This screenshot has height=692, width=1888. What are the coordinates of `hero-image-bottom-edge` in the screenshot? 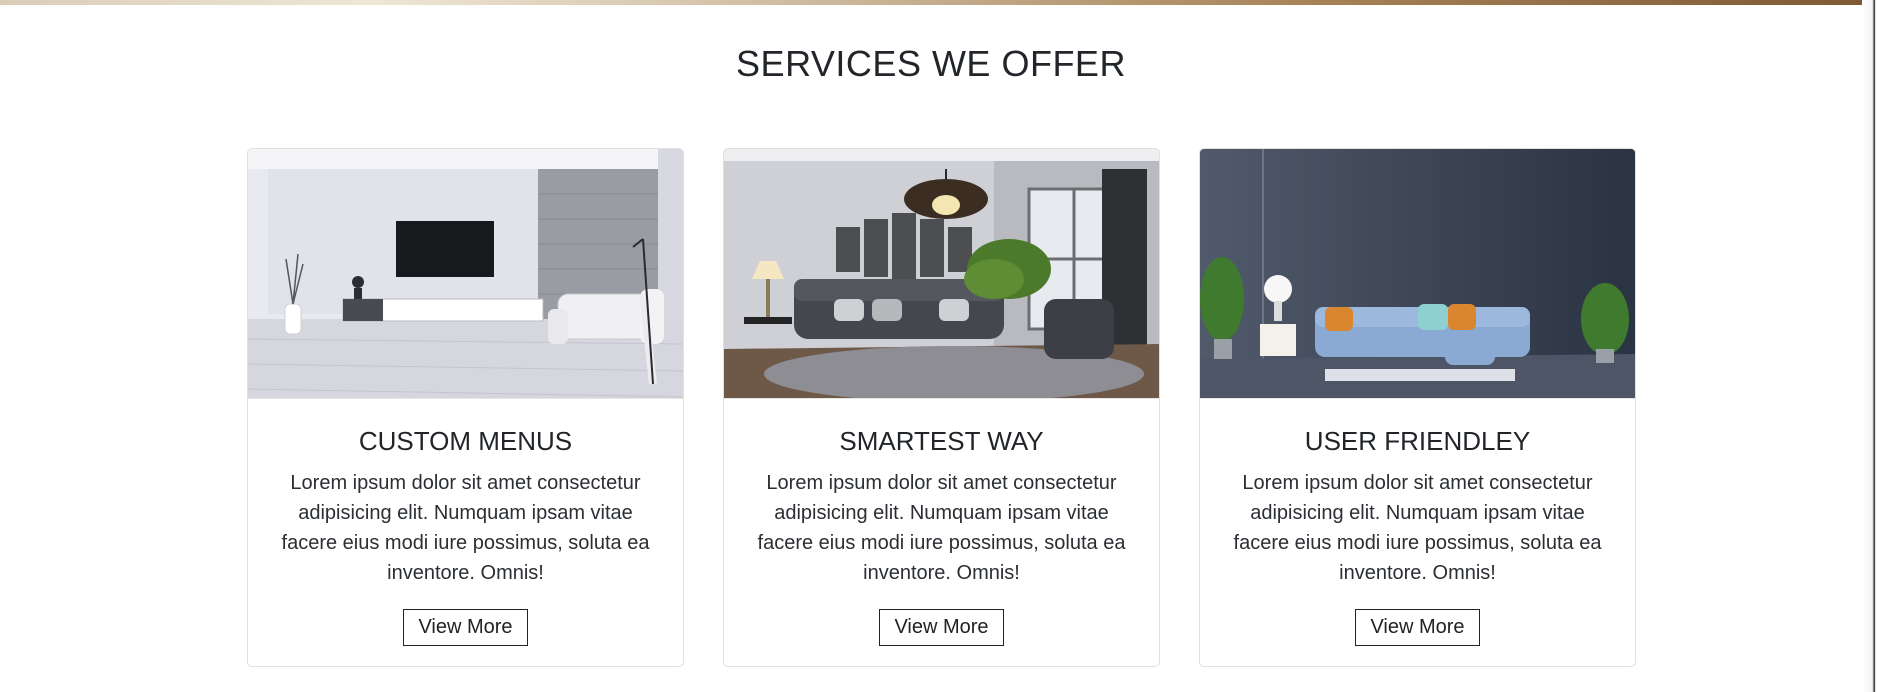 It's located at (931, 2).